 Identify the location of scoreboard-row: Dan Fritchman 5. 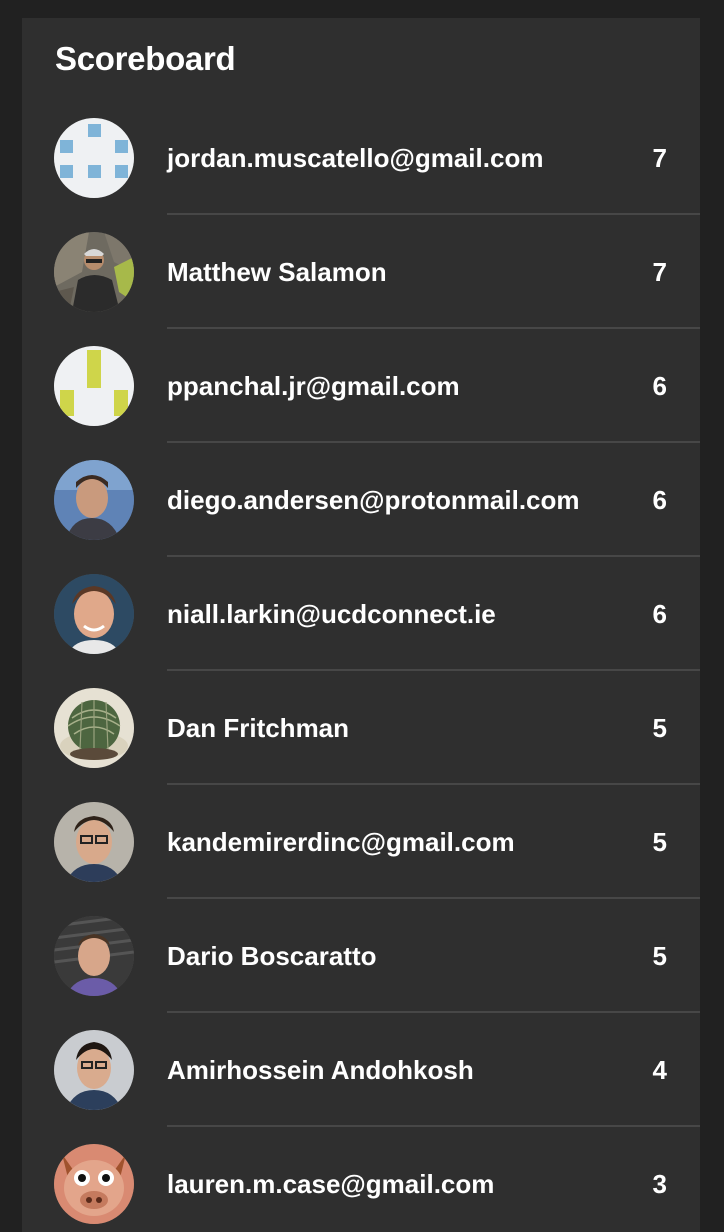
(361, 728).